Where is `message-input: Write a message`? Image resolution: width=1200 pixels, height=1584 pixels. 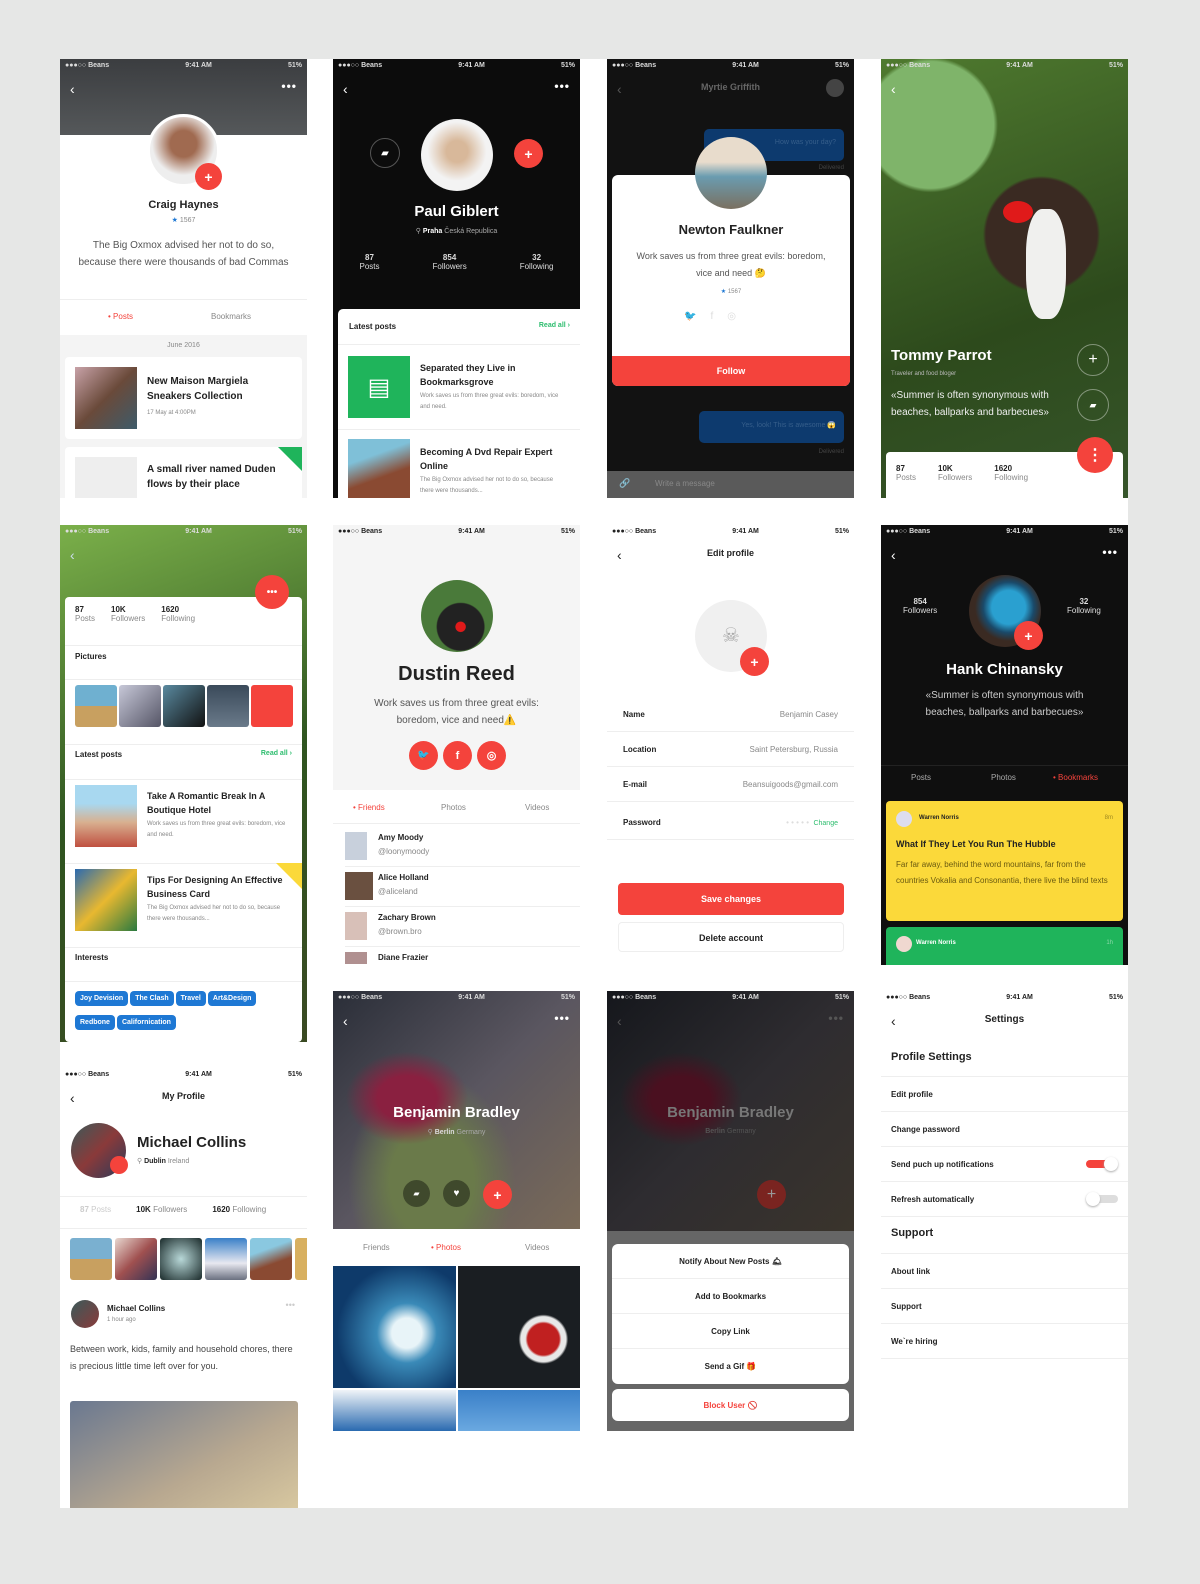 message-input: Write a message is located at coordinates (685, 483).